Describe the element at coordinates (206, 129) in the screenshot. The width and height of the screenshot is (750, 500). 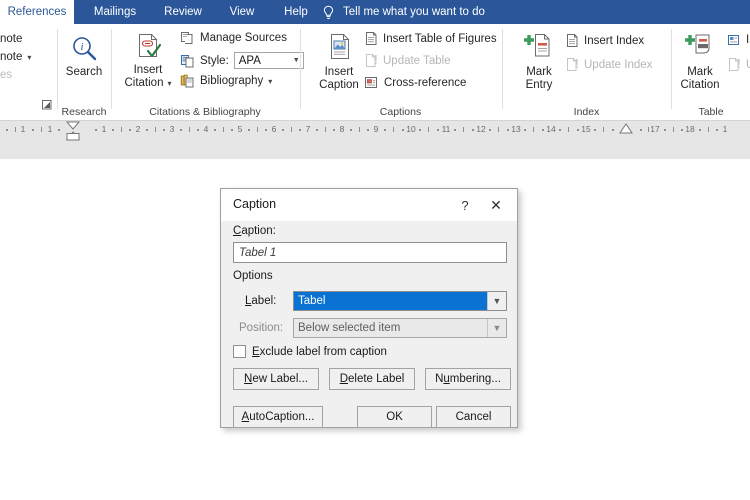
I see `ruler-number: 4` at that location.